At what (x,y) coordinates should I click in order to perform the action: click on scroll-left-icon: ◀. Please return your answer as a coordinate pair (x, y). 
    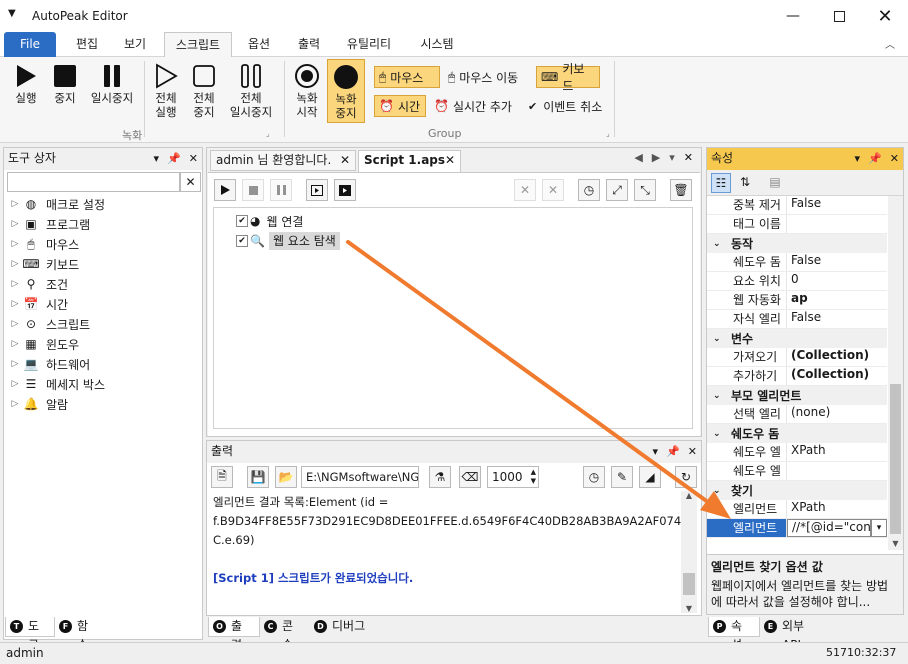
    Looking at the image, I should click on (638, 157).